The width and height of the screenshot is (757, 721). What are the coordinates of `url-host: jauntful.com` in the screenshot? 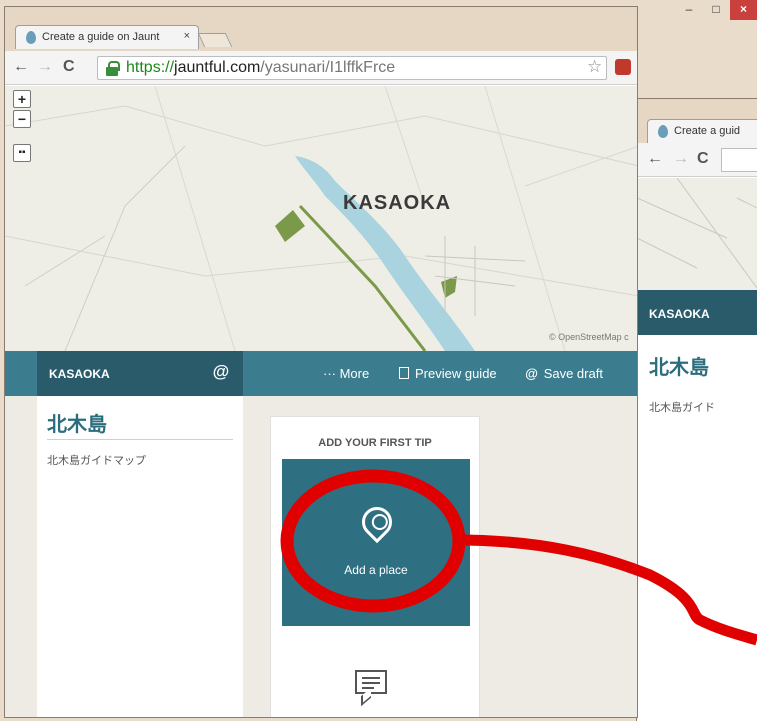 It's located at (217, 67).